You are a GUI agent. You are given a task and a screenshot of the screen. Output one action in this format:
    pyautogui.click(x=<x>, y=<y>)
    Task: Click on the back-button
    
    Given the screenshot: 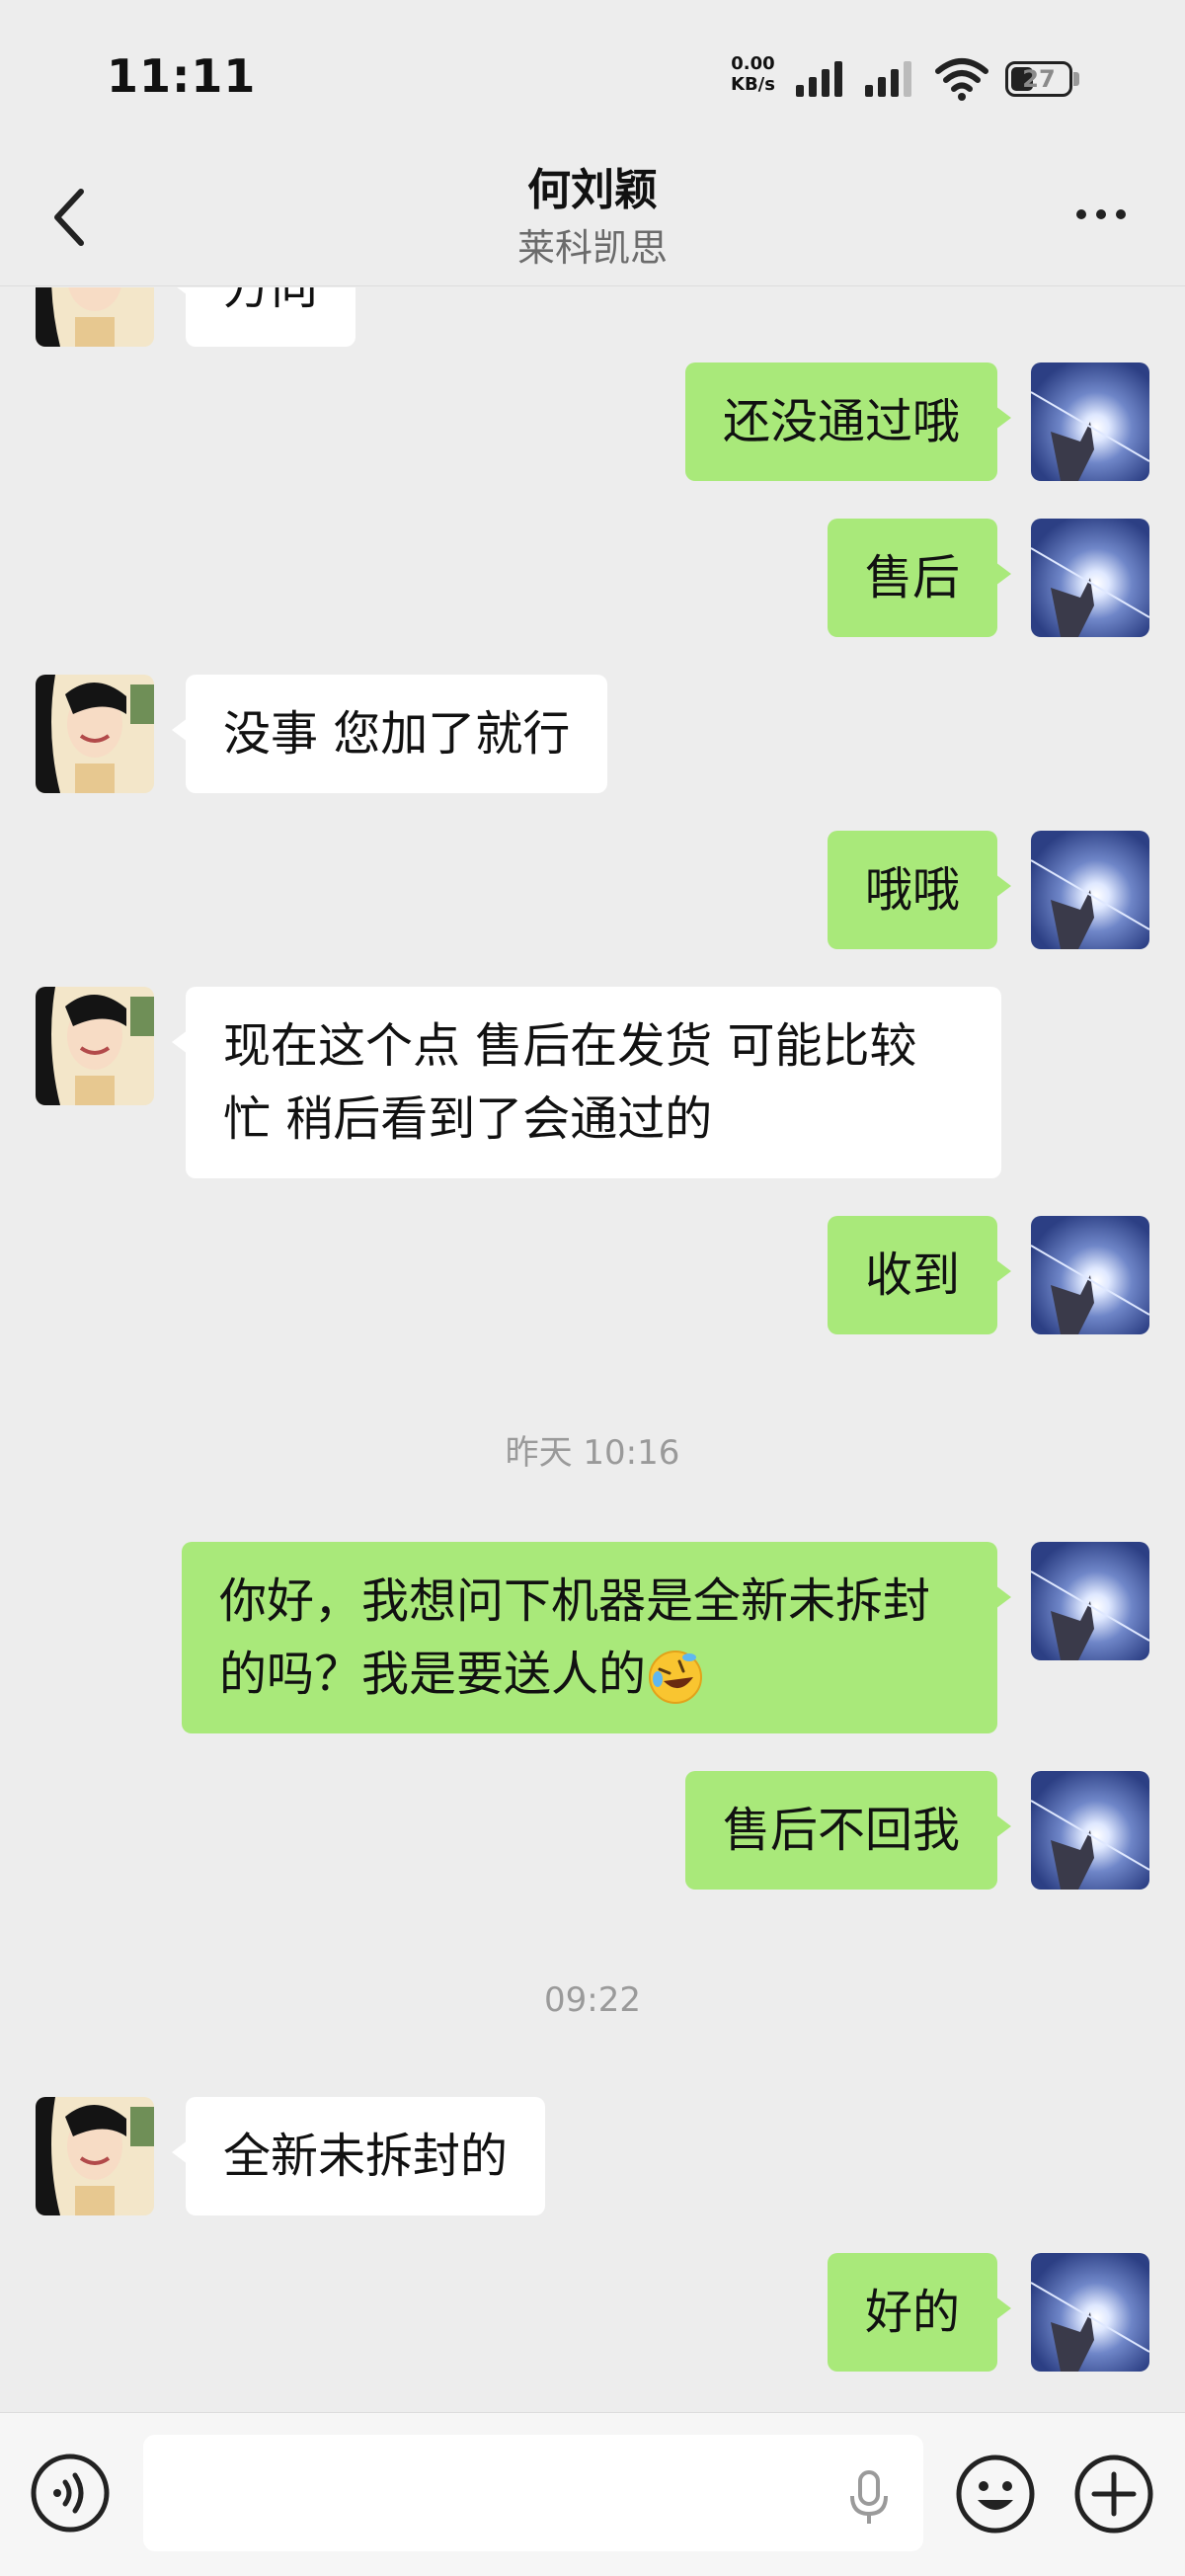 What is the action you would take?
    pyautogui.click(x=75, y=217)
    